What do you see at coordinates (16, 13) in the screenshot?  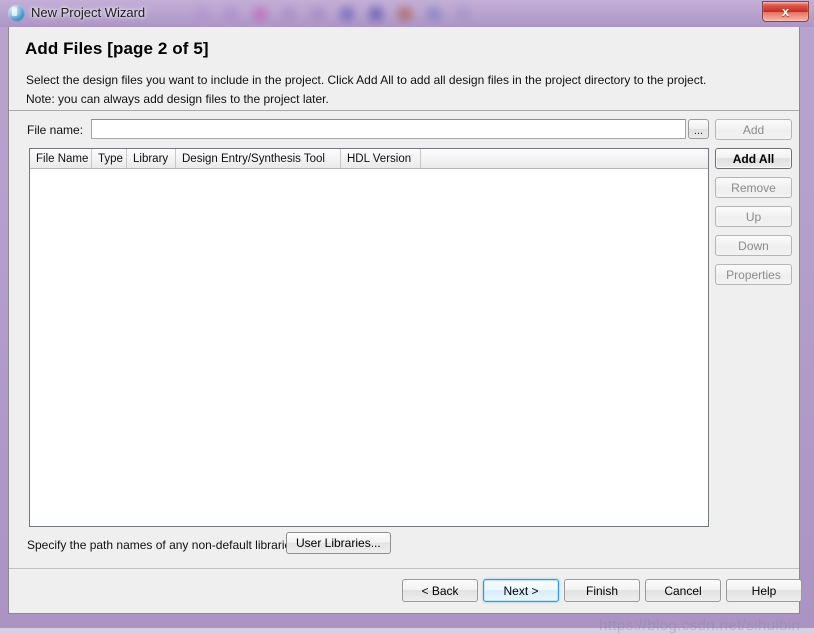 I see `quartus-globe-icon` at bounding box center [16, 13].